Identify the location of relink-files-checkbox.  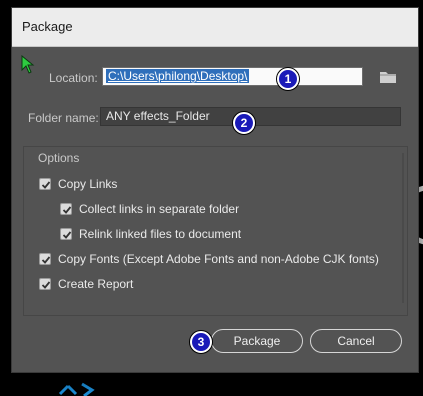
(66, 234).